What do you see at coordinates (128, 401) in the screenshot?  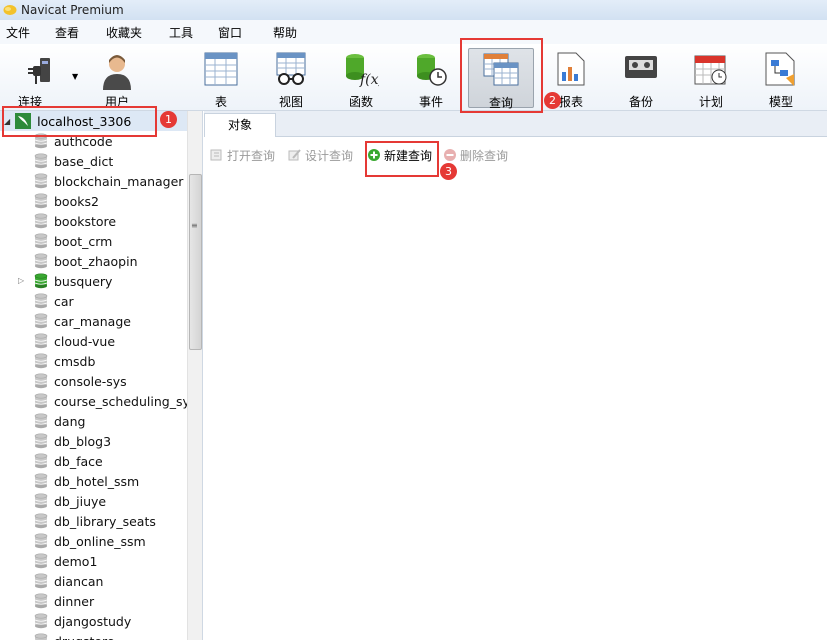 I see `database-label: course_scheduling_syst` at bounding box center [128, 401].